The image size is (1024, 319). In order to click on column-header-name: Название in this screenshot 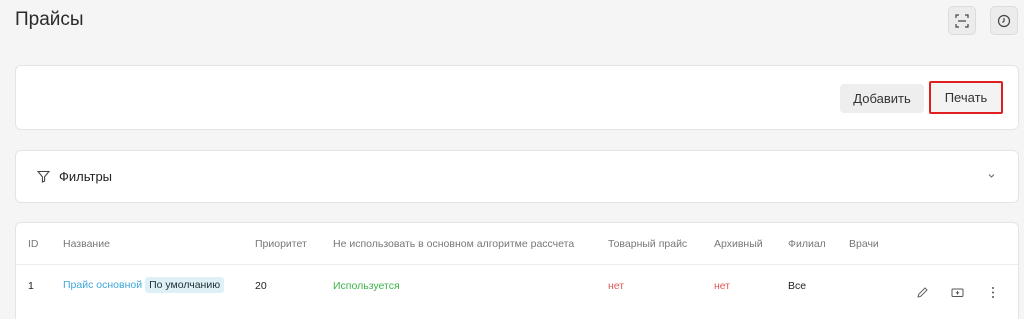, I will do `click(86, 244)`.